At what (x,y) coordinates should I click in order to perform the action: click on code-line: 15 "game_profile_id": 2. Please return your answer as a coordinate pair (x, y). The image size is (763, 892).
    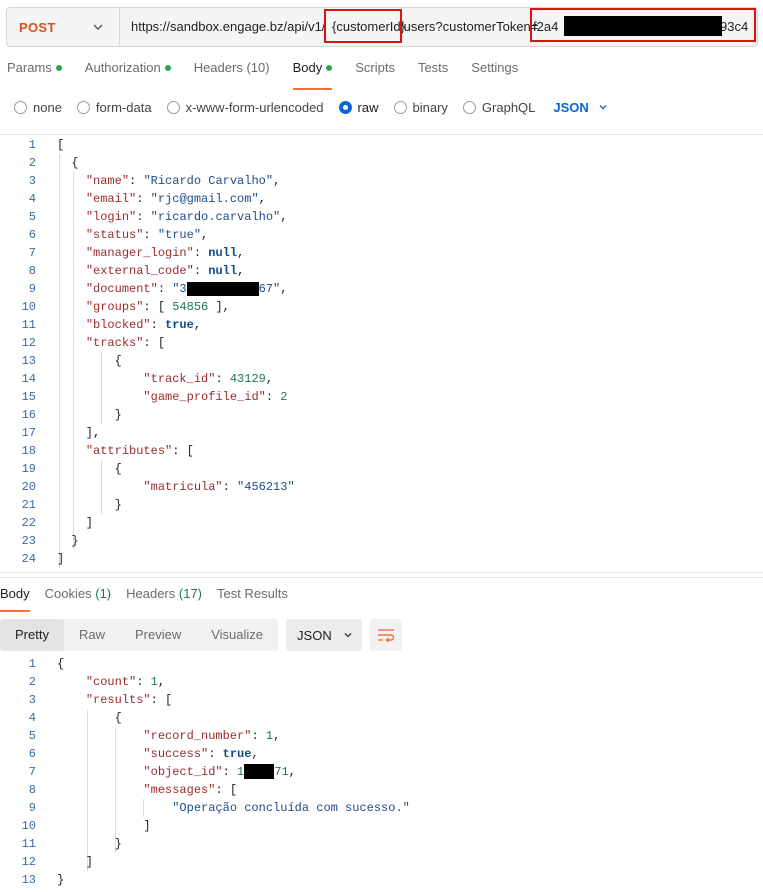
    Looking at the image, I should click on (381, 397).